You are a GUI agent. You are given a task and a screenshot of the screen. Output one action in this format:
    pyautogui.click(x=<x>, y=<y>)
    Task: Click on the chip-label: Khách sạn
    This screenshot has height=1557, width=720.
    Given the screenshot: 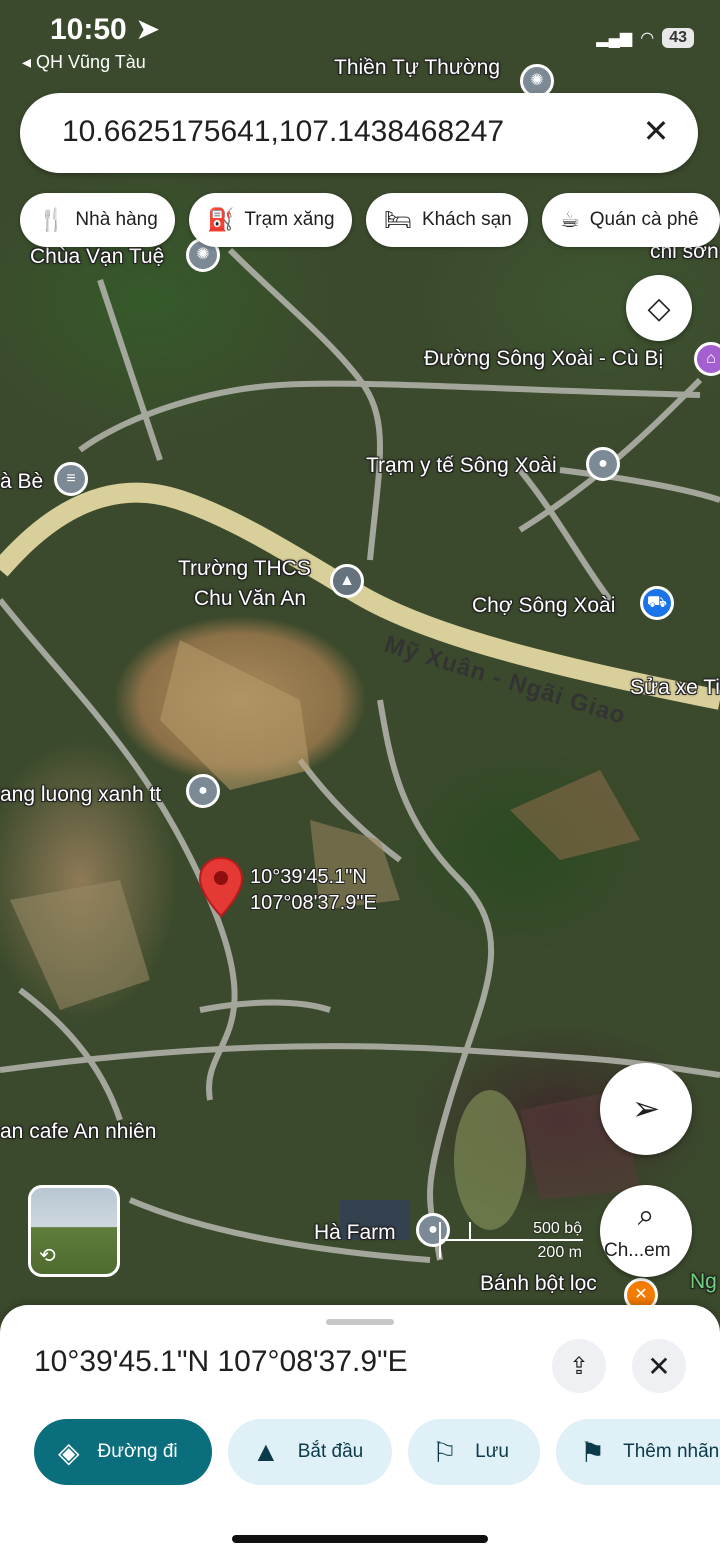 What is the action you would take?
    pyautogui.click(x=466, y=219)
    